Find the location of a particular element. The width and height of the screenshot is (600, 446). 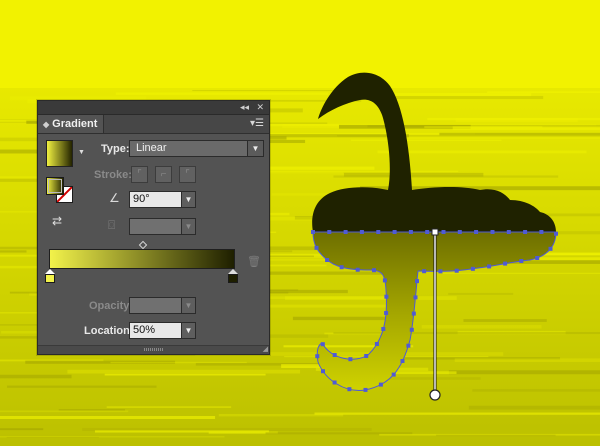

reverse-gradient-icon: ⇄ is located at coordinates (57, 221).